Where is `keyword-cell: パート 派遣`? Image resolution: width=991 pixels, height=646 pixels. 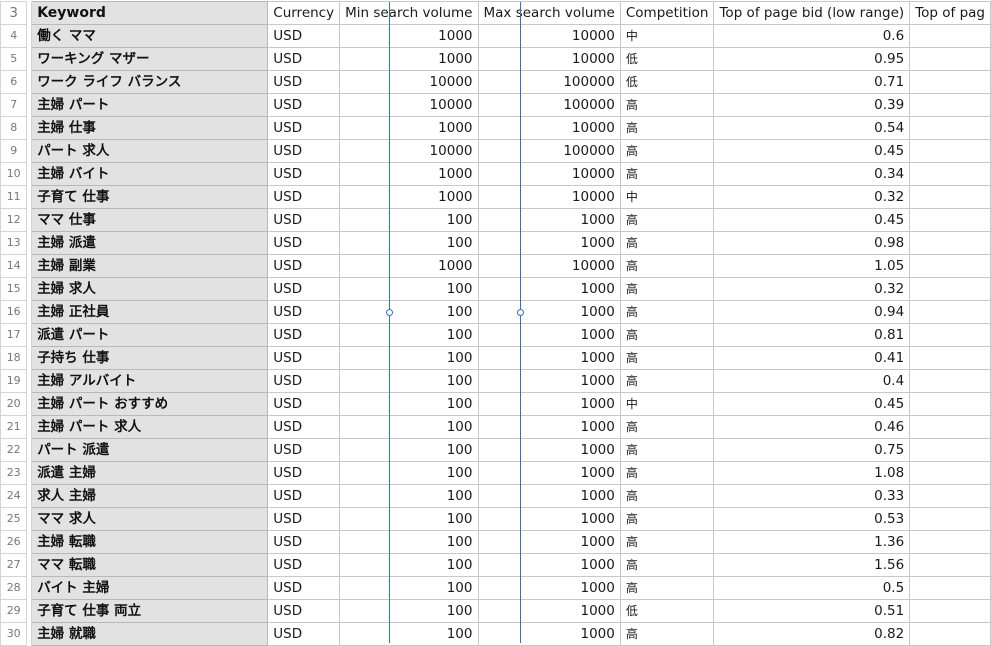 keyword-cell: パート 派遣 is located at coordinates (150, 450).